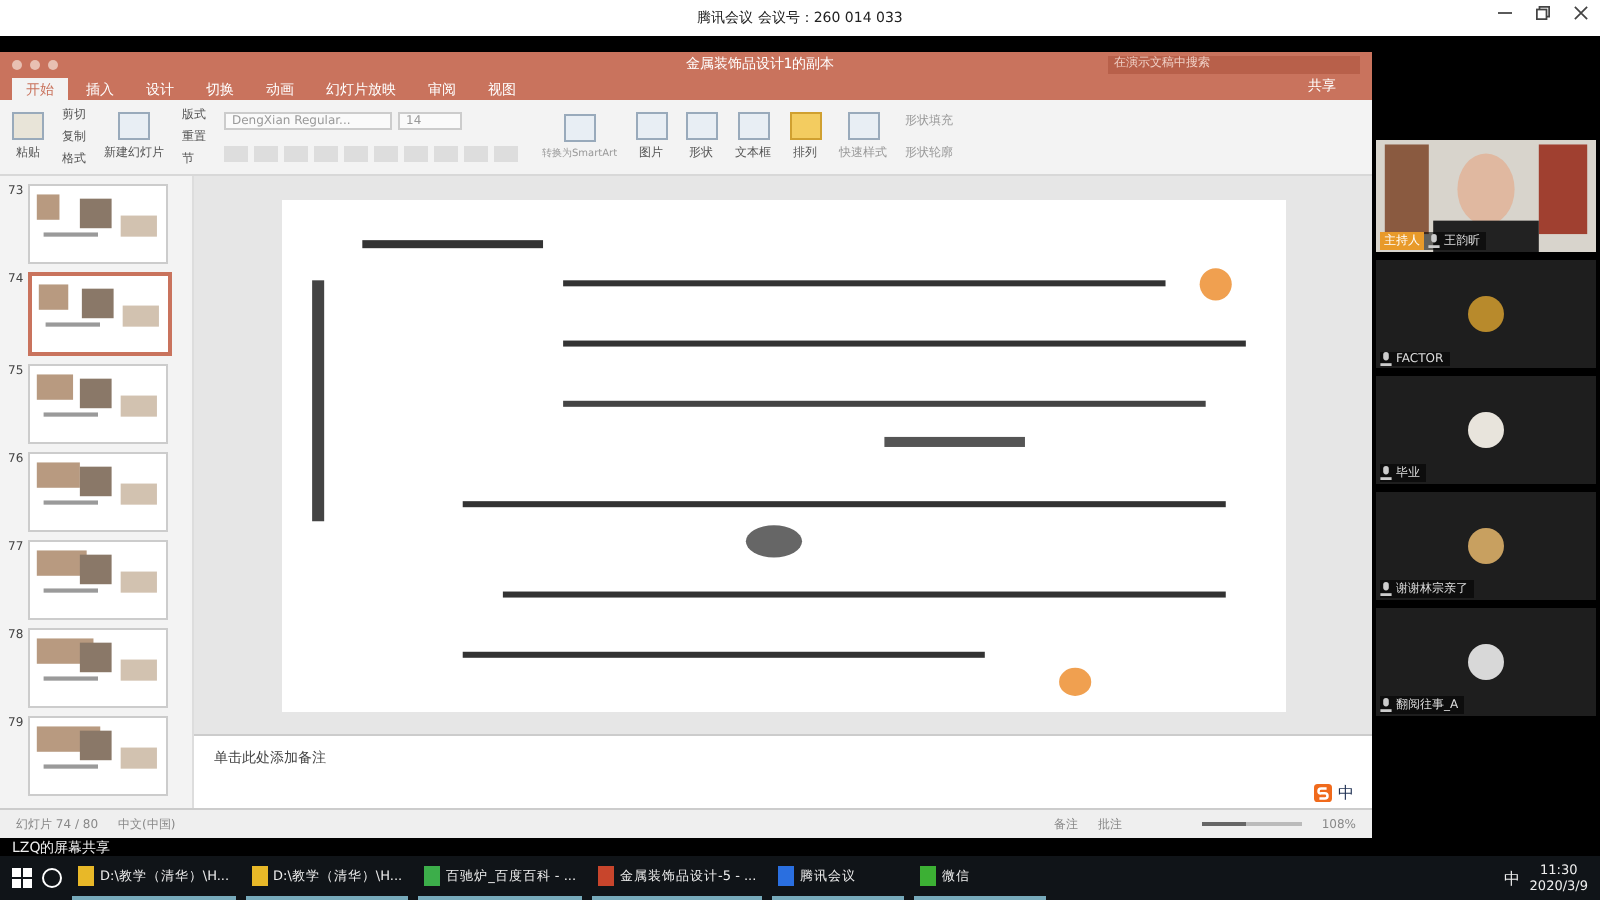 This screenshot has width=1600, height=900. What do you see at coordinates (805, 126) in the screenshot?
I see `arrange-icon` at bounding box center [805, 126].